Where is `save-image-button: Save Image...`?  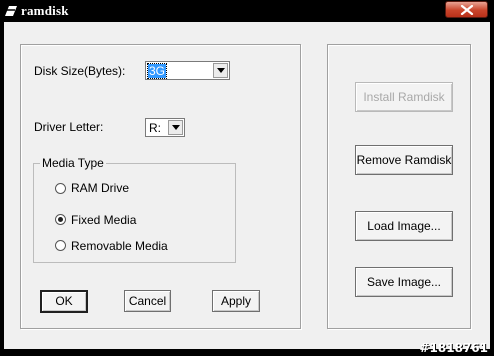 save-image-button: Save Image... is located at coordinates (404, 282).